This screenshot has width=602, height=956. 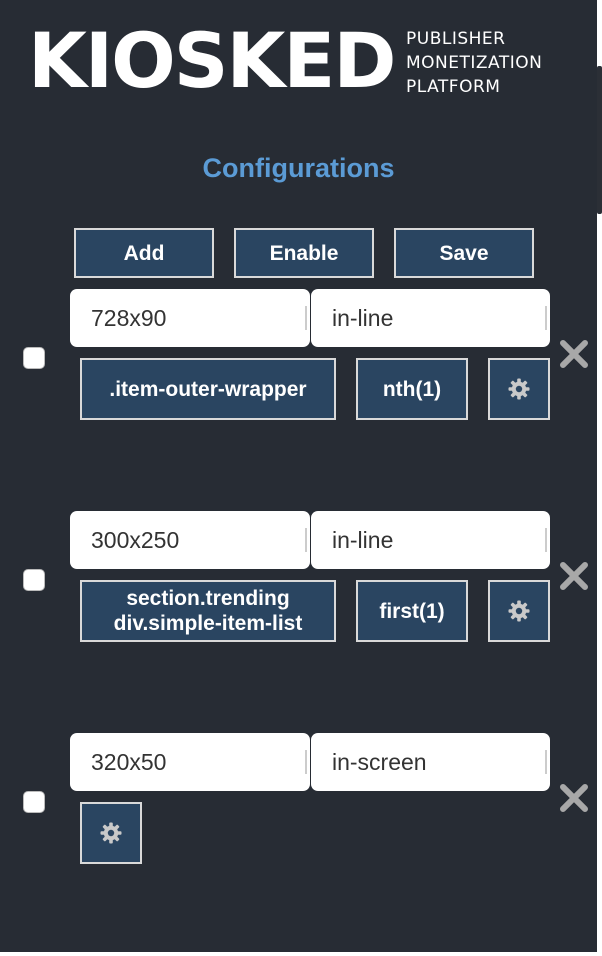 I want to click on position-button: nth(1), so click(x=412, y=389).